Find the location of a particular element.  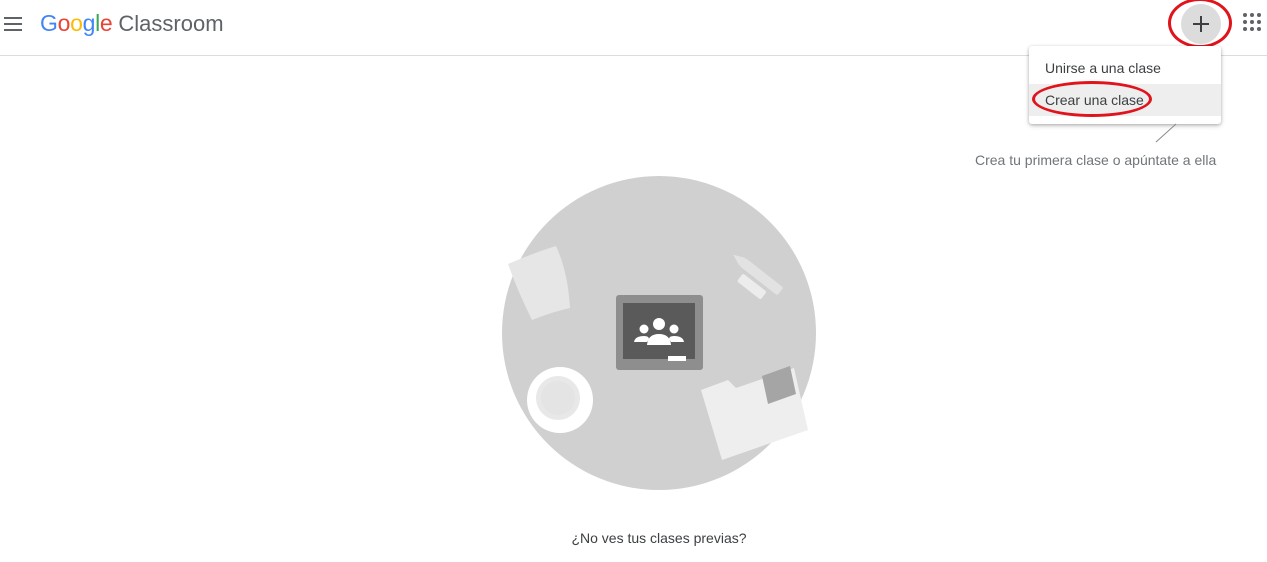

chalkboard-icon is located at coordinates (659, 332).